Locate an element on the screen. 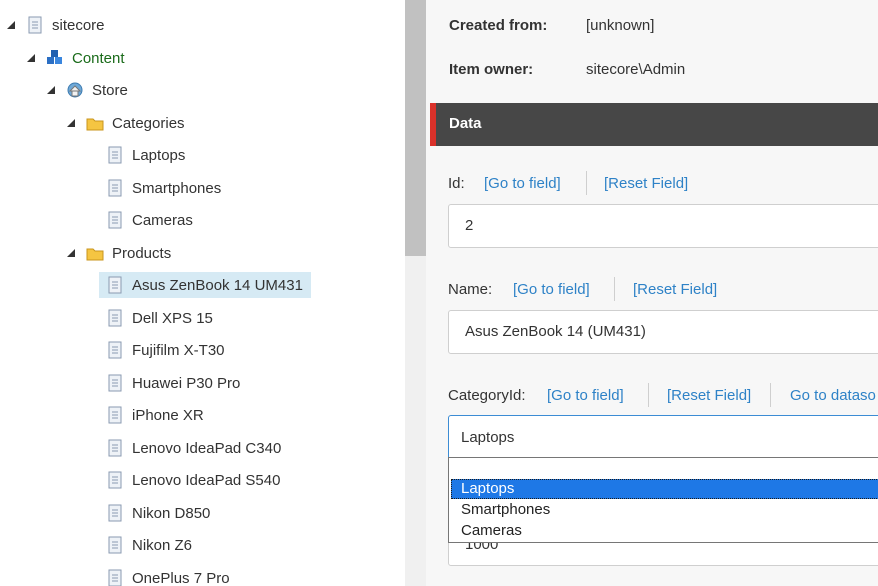 This screenshot has width=878, height=586. tree-node-category: Laptops is located at coordinates (145, 155).